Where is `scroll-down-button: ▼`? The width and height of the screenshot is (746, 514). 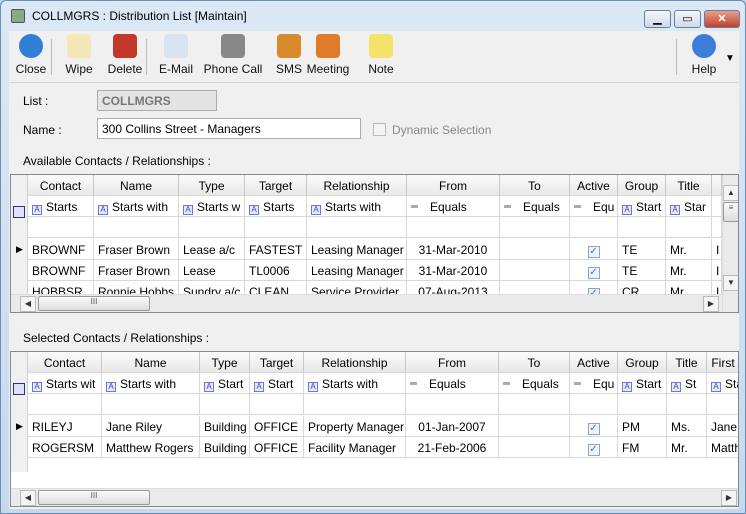
scroll-down-button: ▼ is located at coordinates (730, 283).